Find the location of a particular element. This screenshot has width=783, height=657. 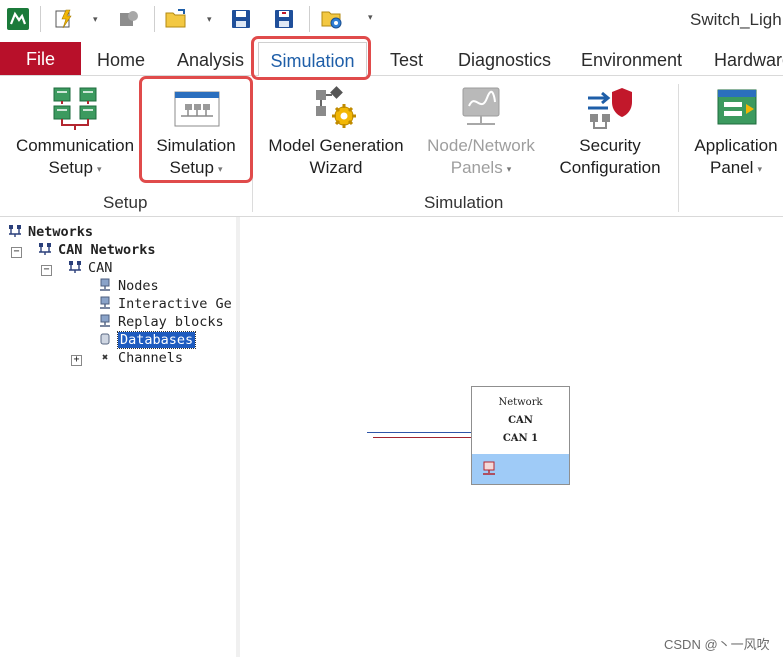

customize-icon: ▾ is located at coordinates (370, 17).